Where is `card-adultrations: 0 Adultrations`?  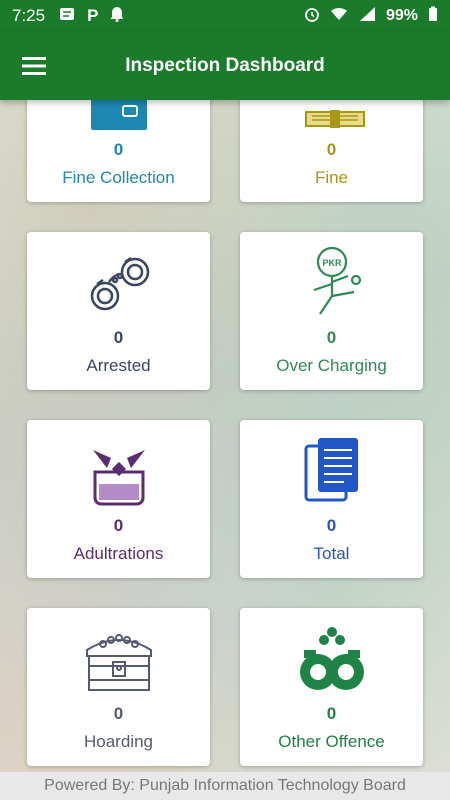
card-adultrations: 0 Adultrations is located at coordinates (118, 499).